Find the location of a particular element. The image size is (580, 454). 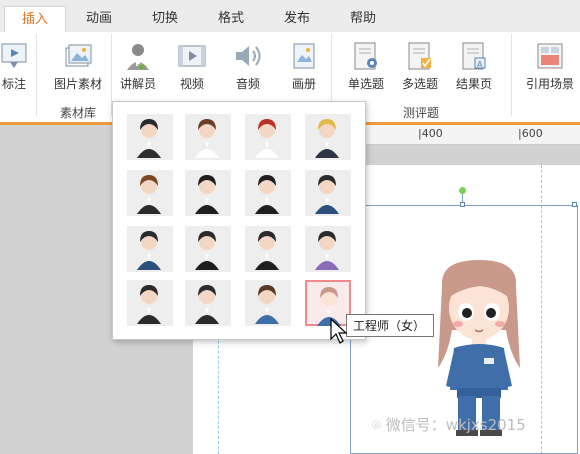

tab-insert: 插入 is located at coordinates (35, 19).